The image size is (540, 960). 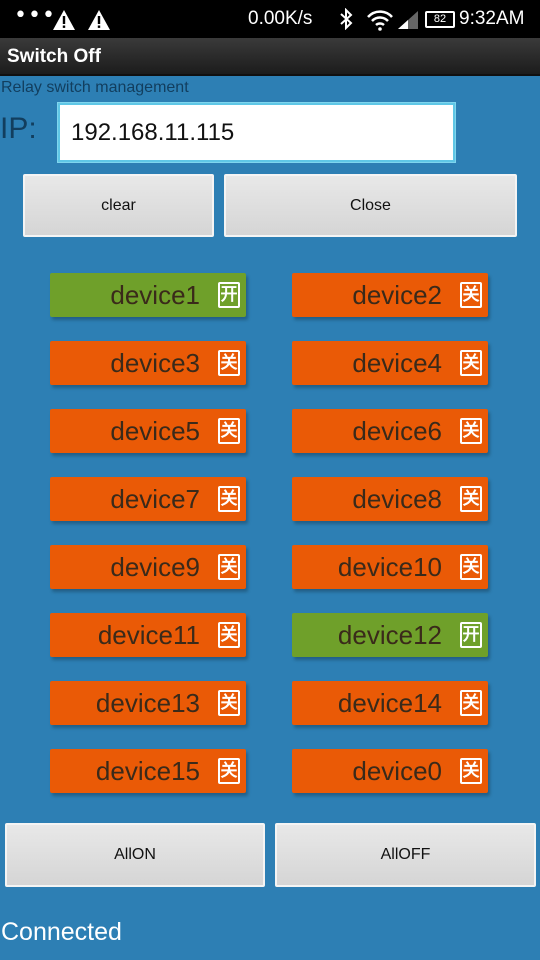 I want to click on device-label: device7, so click(x=155, y=499).